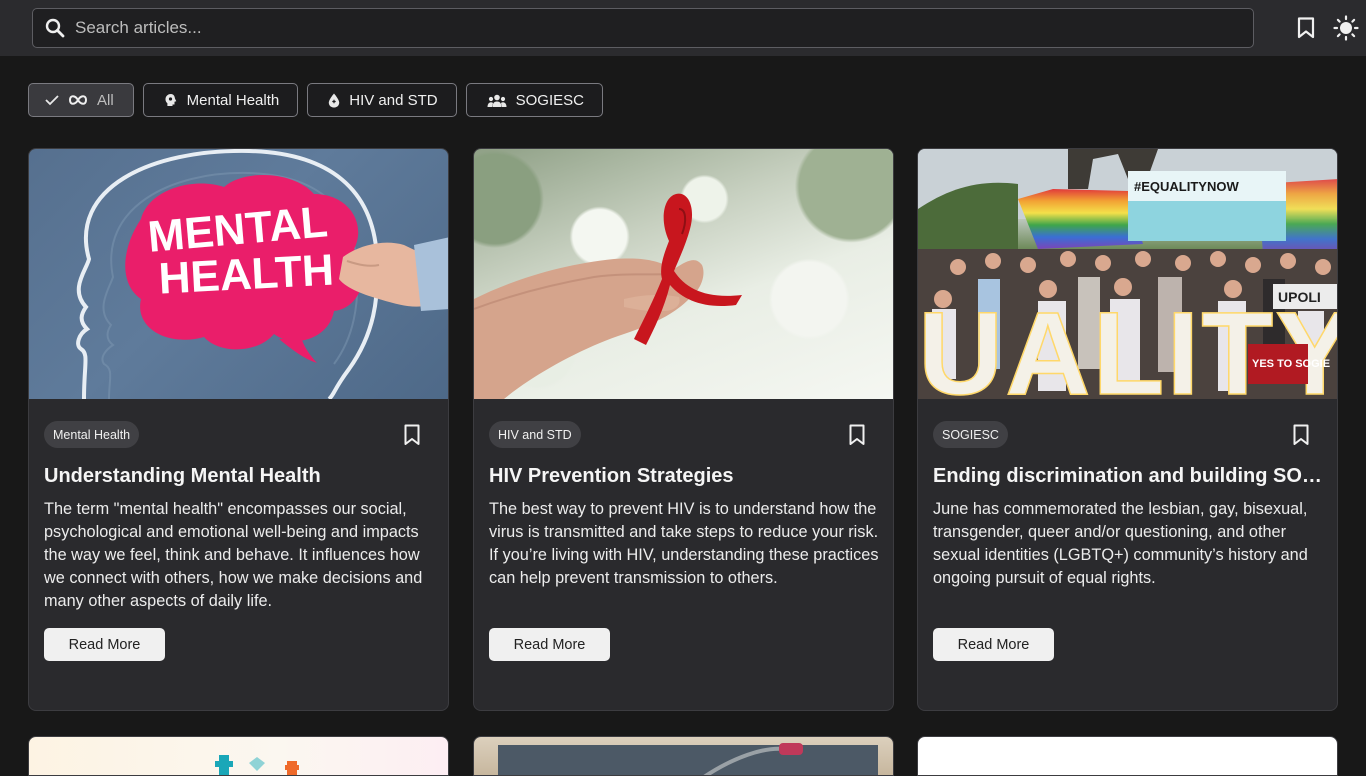 Image resolution: width=1366 pixels, height=776 pixels. I want to click on brain-icon, so click(171, 100).